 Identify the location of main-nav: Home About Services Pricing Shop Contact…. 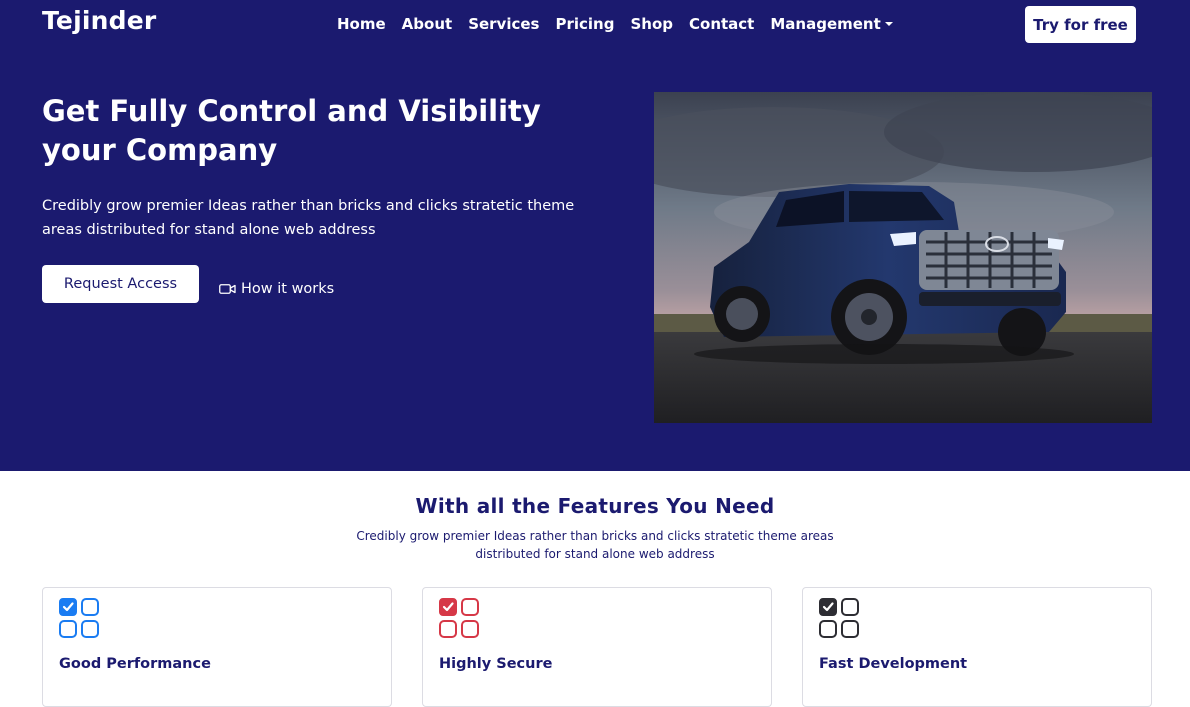
(623, 24).